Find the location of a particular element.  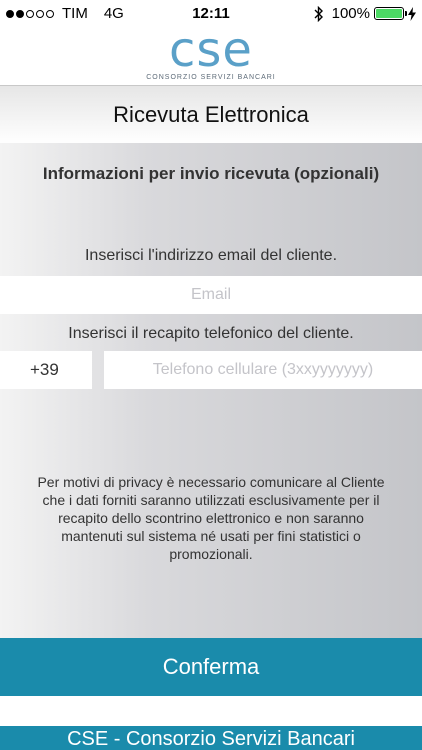

email-instruction: Inserisci l'indirizzo email del cliente. is located at coordinates (211, 255).